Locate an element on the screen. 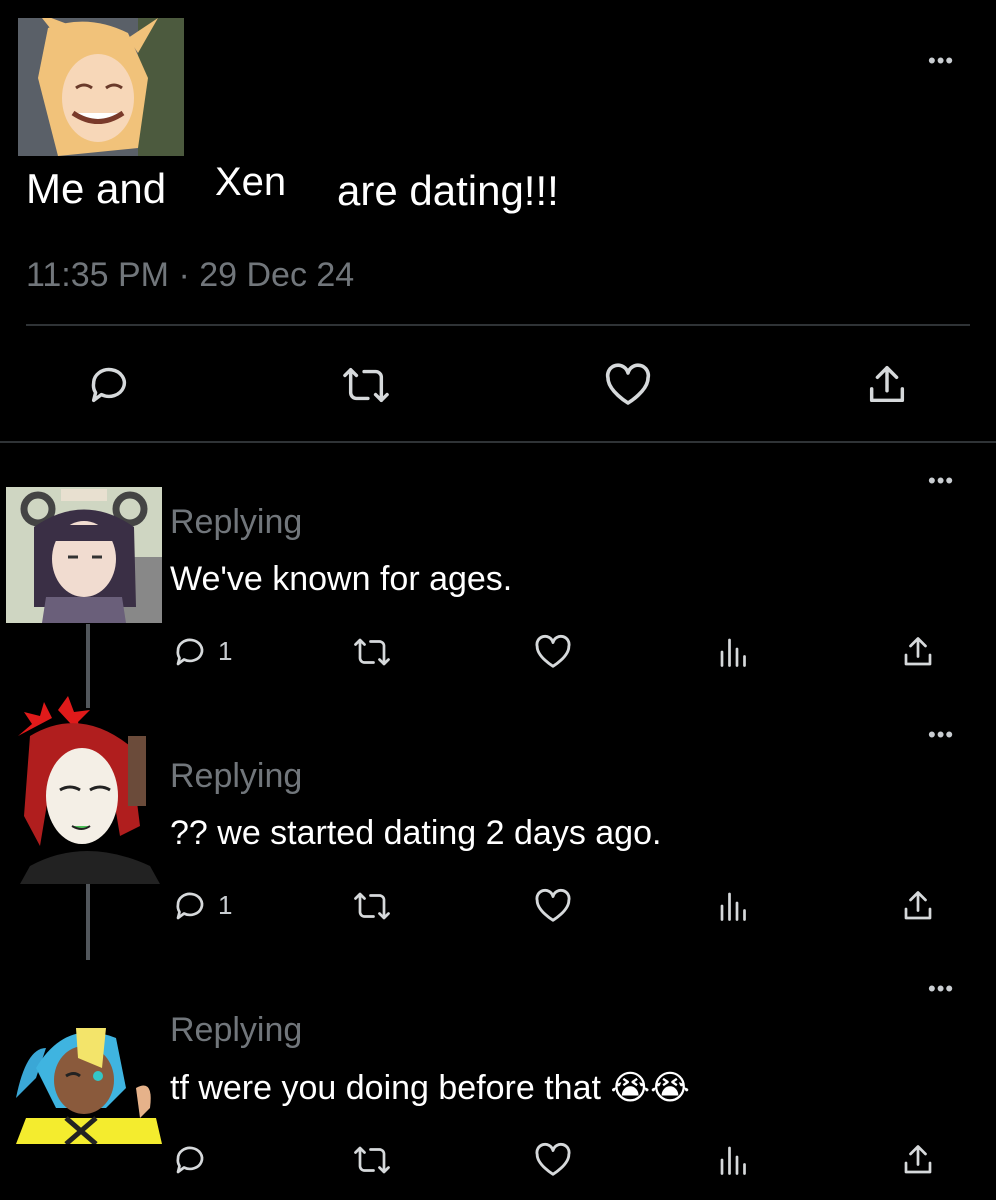 The image size is (996, 1200). mention-xen: Xen is located at coordinates (250, 182).